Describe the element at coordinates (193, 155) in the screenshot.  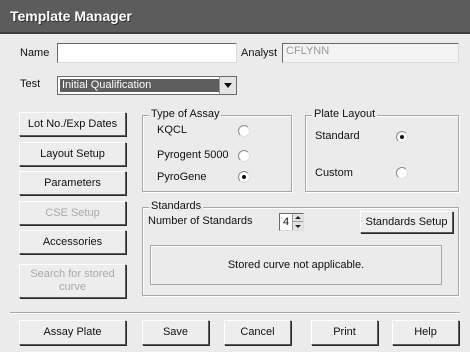
I see `pyrogent-5000-label: Pyrogent 5000` at that location.